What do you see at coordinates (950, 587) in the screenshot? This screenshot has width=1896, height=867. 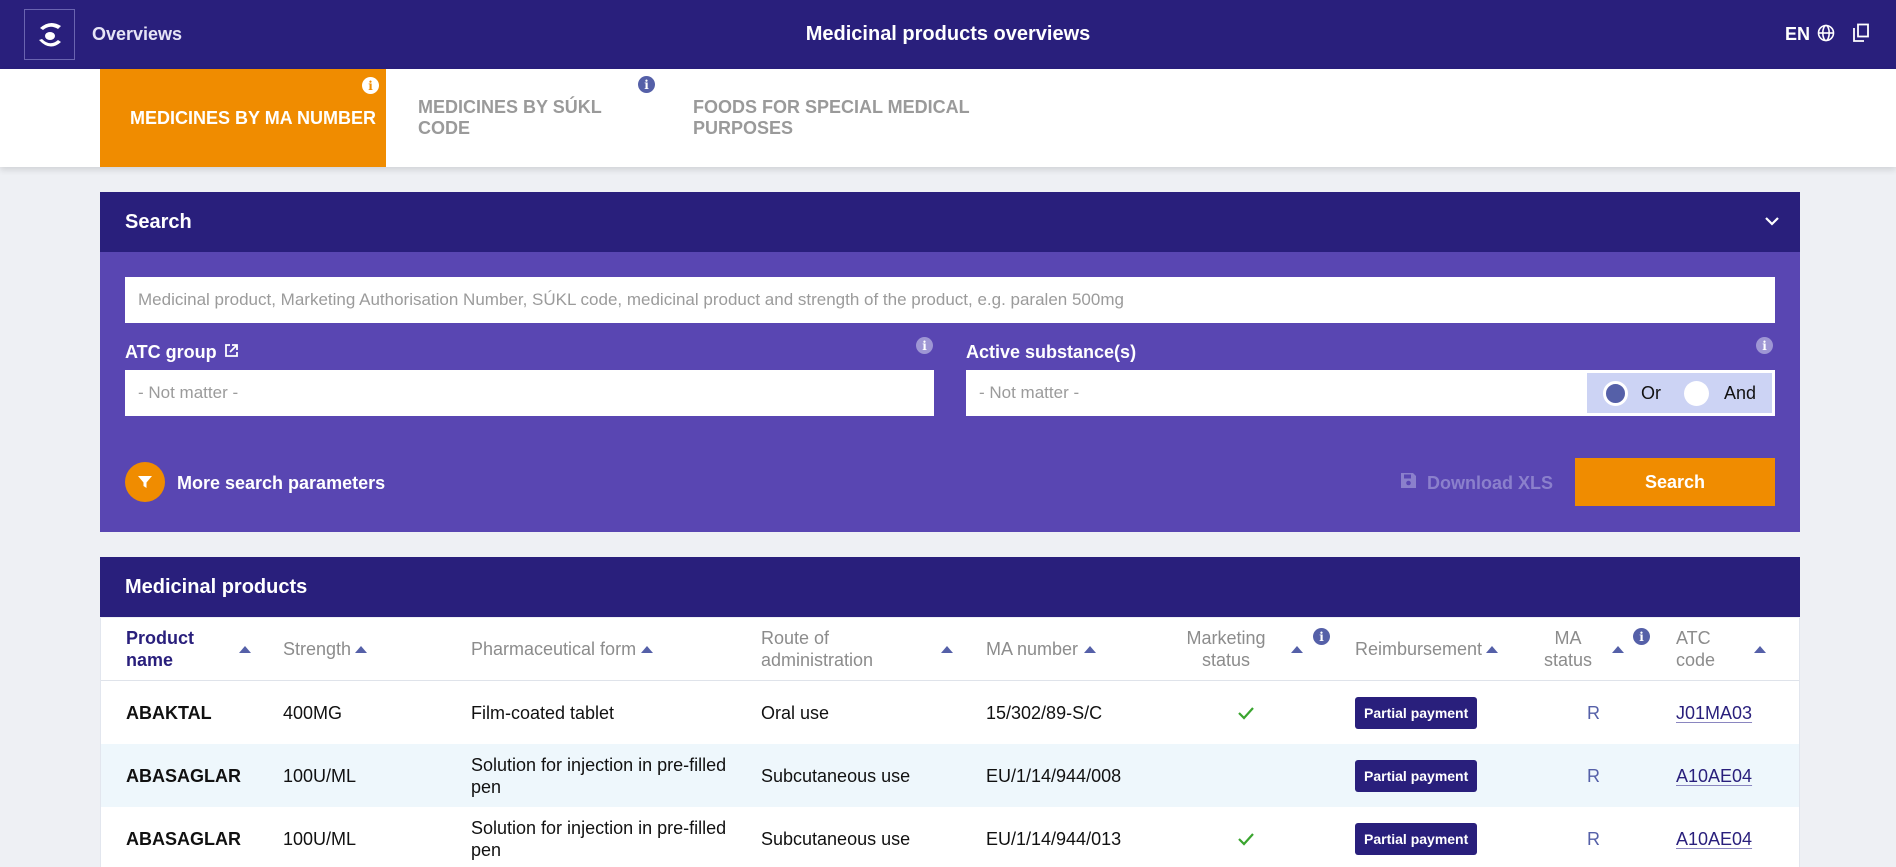 I see `results-panel-header: Medicinal products` at bounding box center [950, 587].